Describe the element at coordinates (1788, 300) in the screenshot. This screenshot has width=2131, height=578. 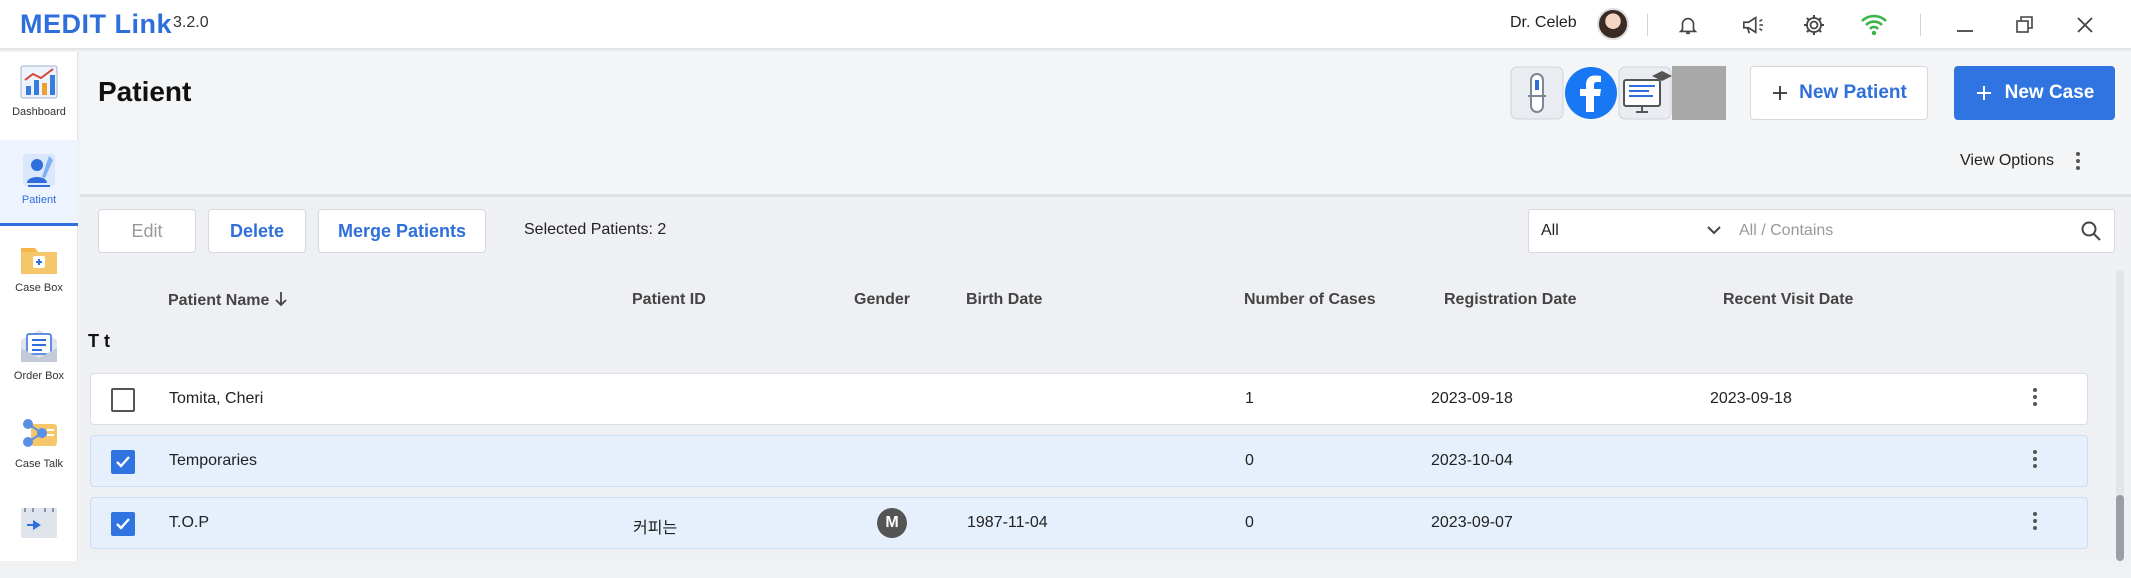
I see `column-header-recent-visit-date: Recent Visit Date` at that location.